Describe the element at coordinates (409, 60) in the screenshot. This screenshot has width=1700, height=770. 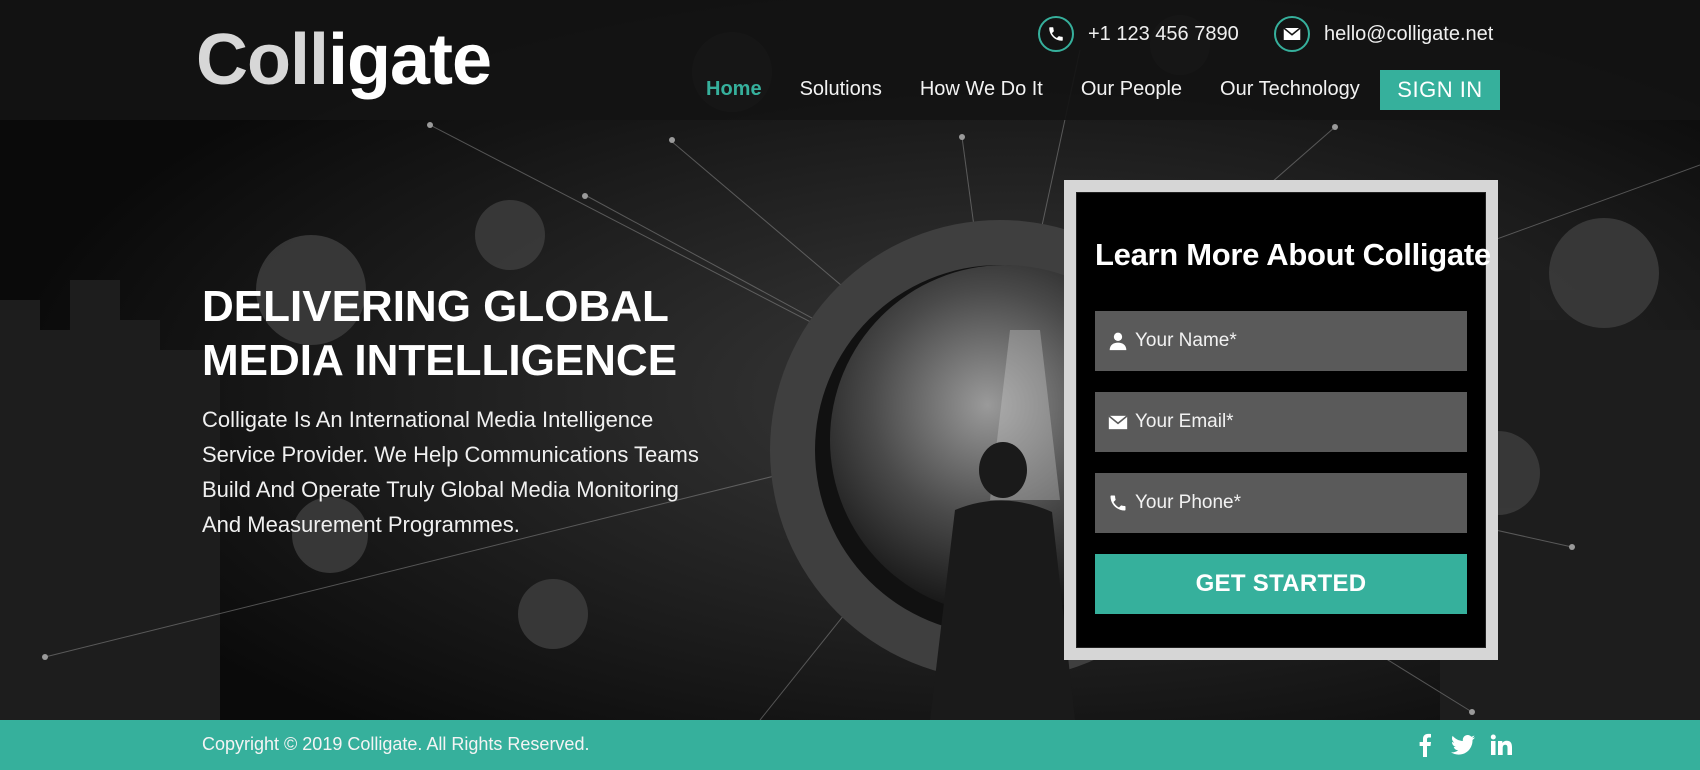
I see `logo-text-part-b: igate` at that location.